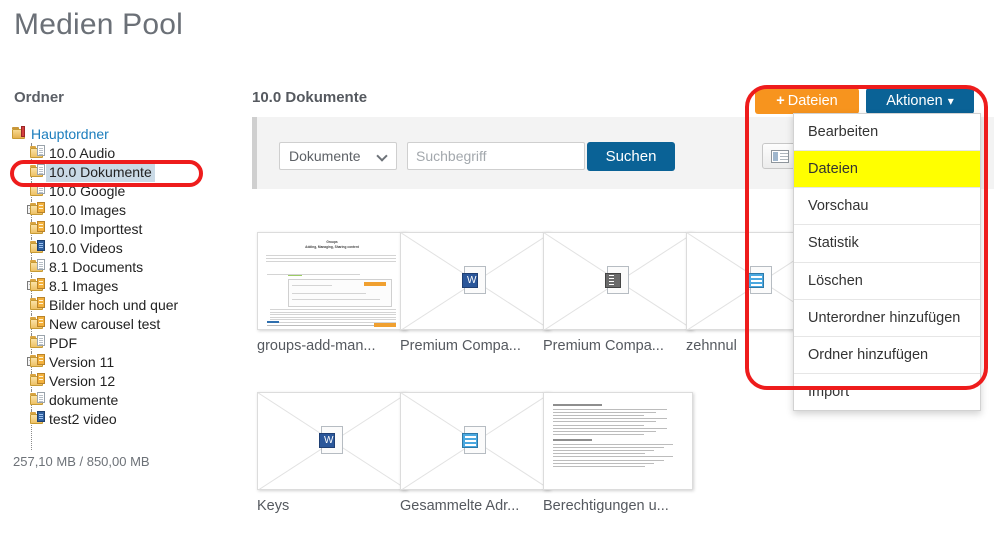 The width and height of the screenshot is (1007, 534). What do you see at coordinates (126, 342) in the screenshot?
I see `sidebar-item-pdf: PDF` at bounding box center [126, 342].